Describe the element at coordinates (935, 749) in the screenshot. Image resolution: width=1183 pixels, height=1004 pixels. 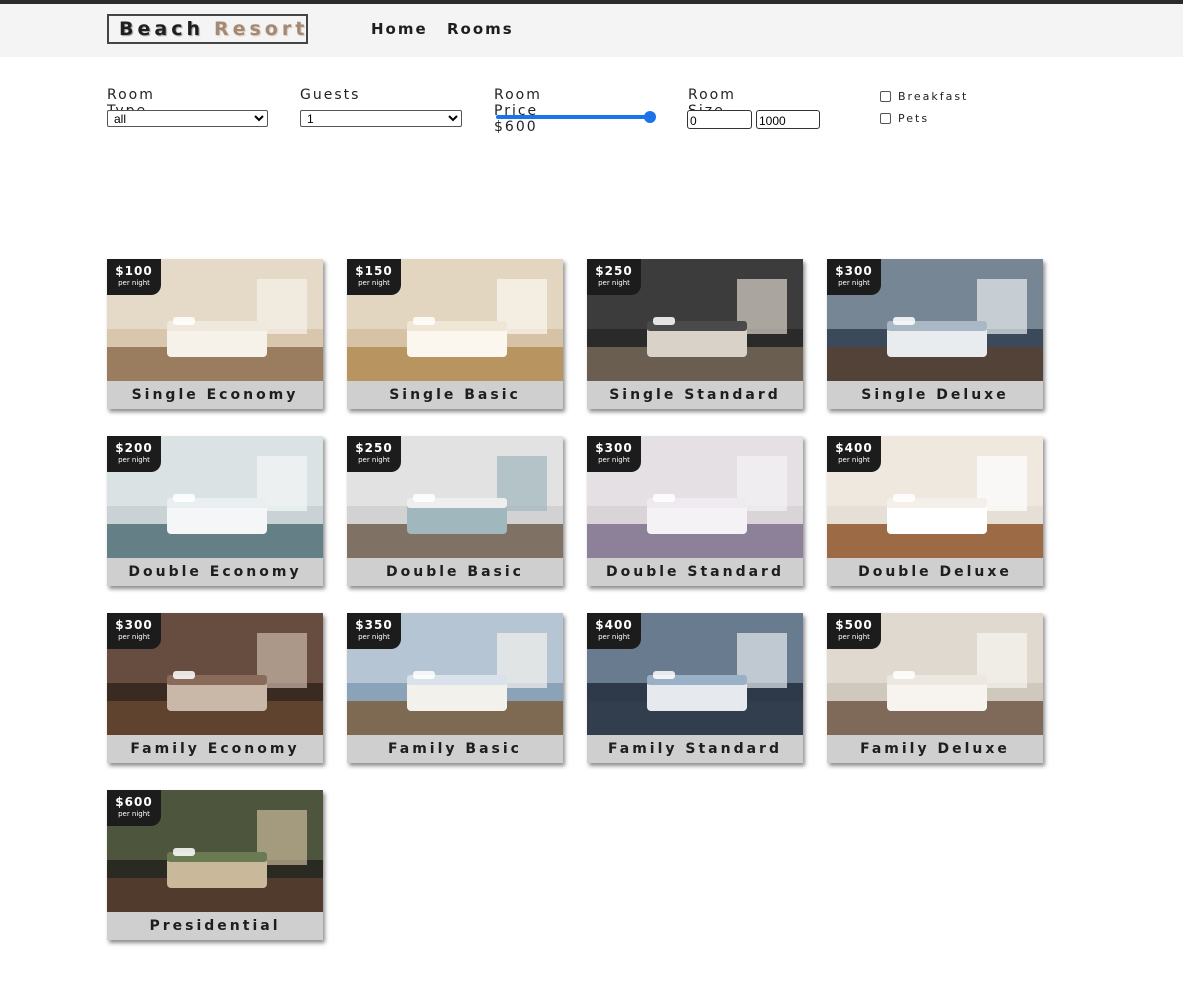
I see `room-name: Family Deluxe` at that location.